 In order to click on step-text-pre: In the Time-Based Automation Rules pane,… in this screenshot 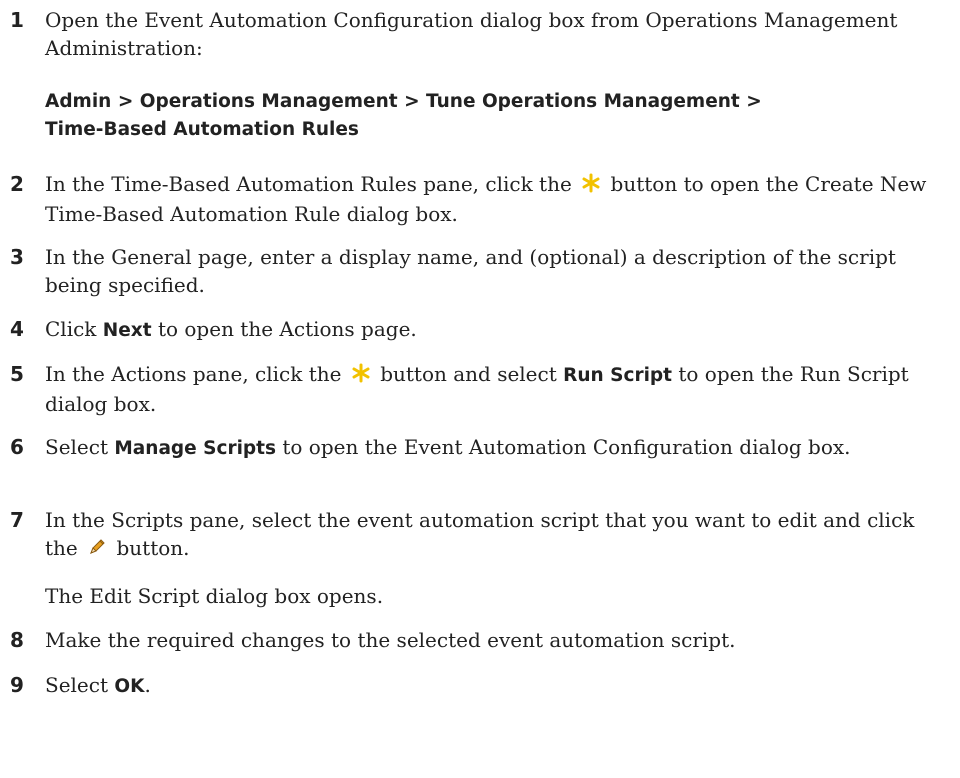, I will do `click(308, 184)`.